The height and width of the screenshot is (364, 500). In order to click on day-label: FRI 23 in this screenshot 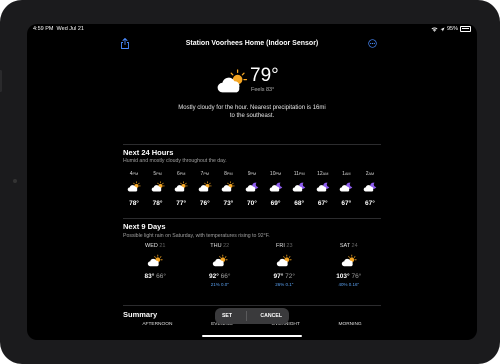, I will do `click(284, 246)`.